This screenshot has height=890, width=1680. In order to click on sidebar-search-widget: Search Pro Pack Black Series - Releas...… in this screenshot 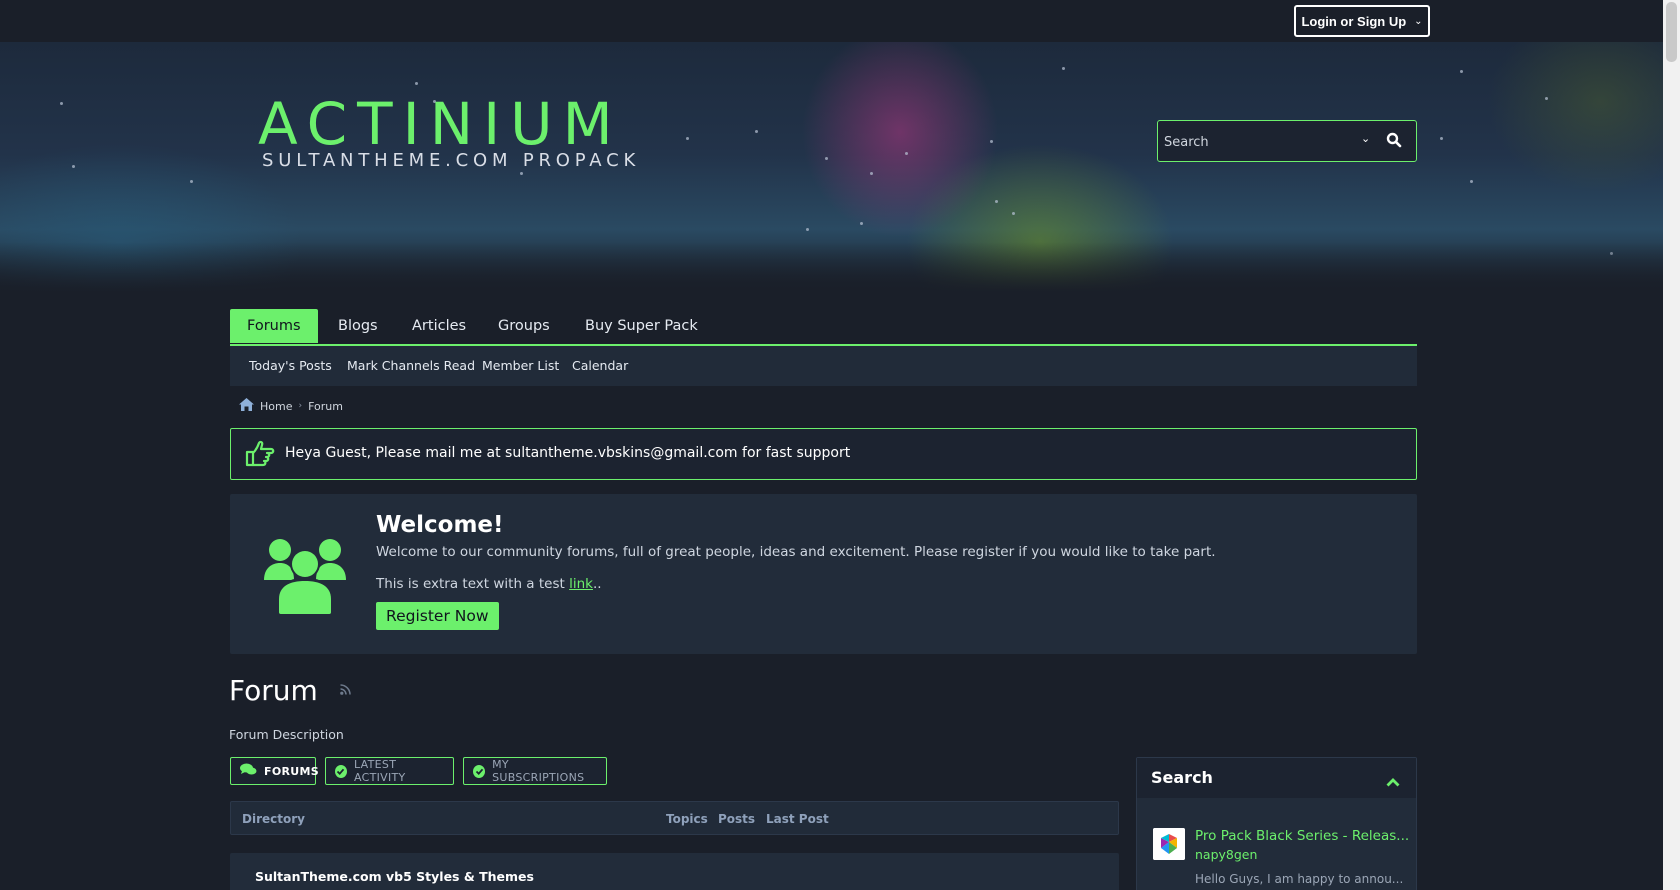, I will do `click(1276, 823)`.